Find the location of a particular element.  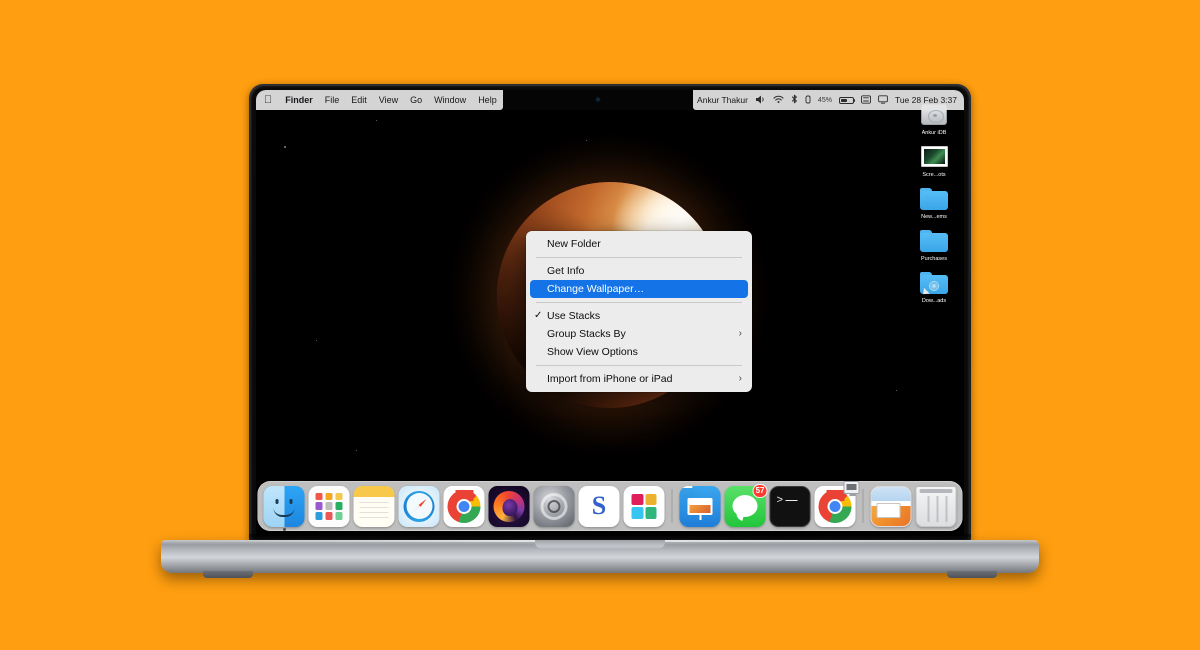

desktop-icon-screenshot: Scre...ots is located at coordinates (934, 160).